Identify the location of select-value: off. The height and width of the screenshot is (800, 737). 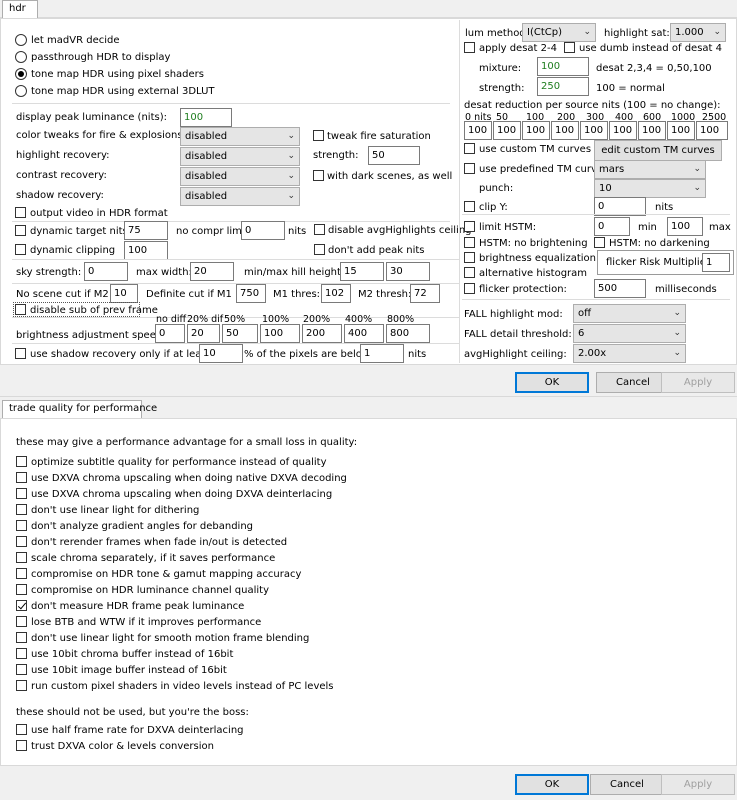
(585, 313).